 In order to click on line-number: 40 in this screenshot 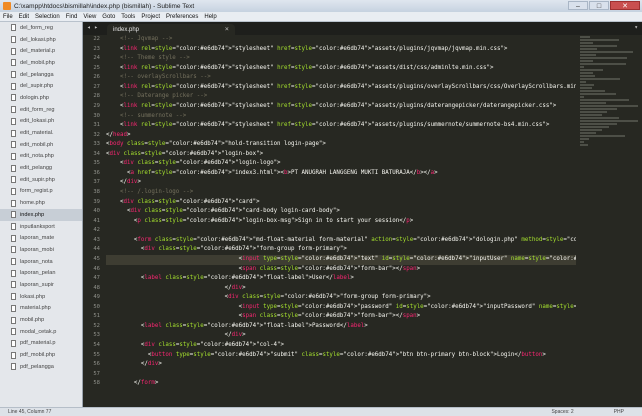, I will do `click(96, 211)`.